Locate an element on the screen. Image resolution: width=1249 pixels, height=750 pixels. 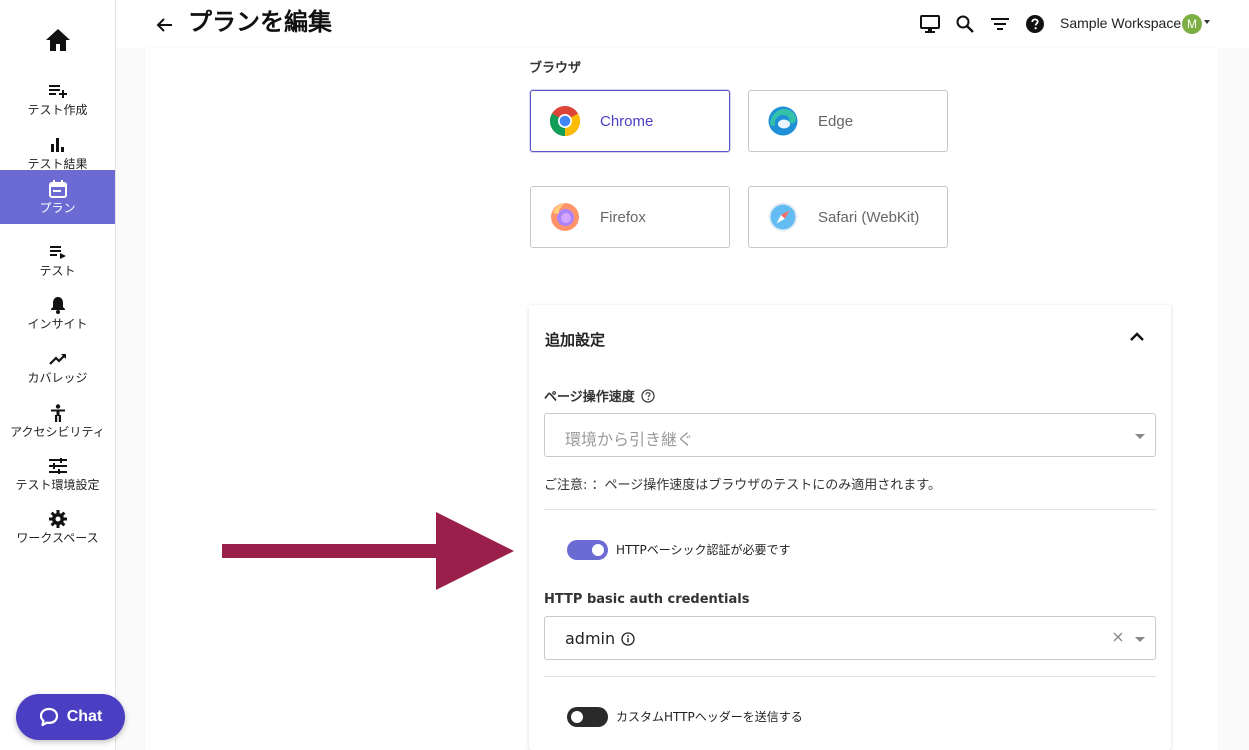
sliders-icon is located at coordinates (58, 466).